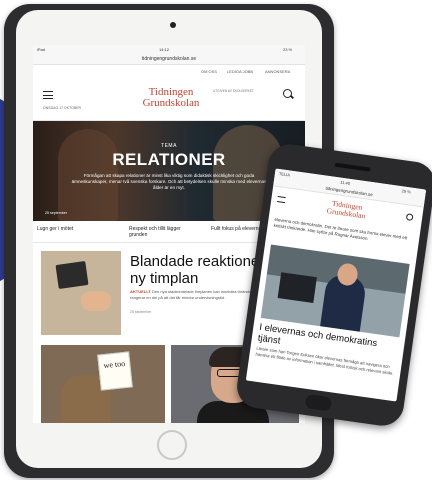  I want to click on hero-tag: TEMA, so click(169, 146).